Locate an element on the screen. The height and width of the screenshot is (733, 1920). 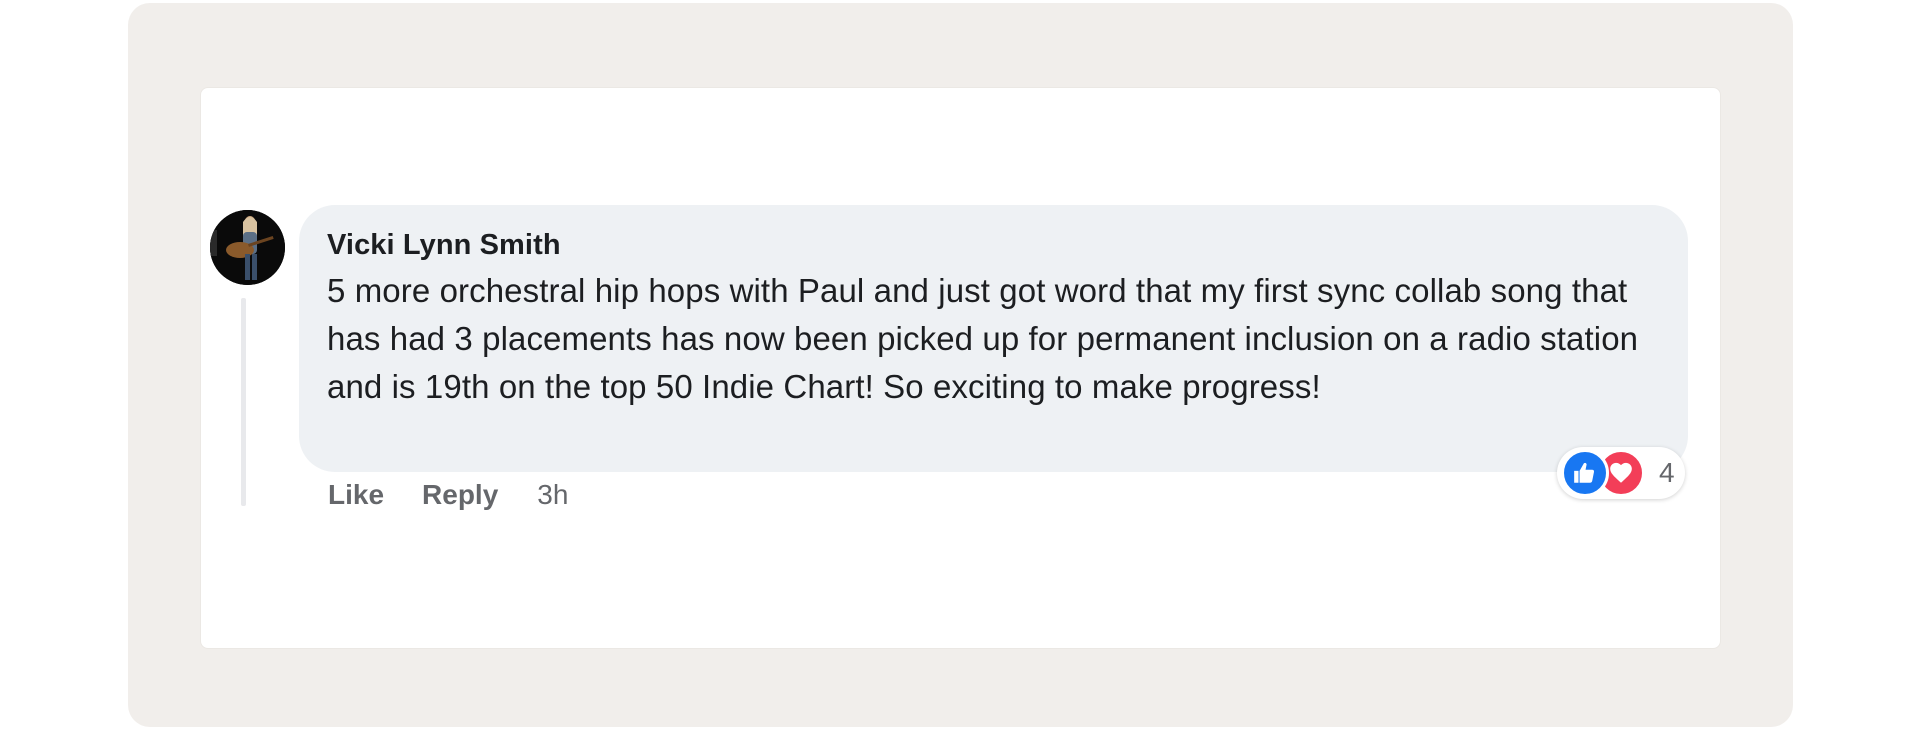
like-button: Like is located at coordinates (356, 495).